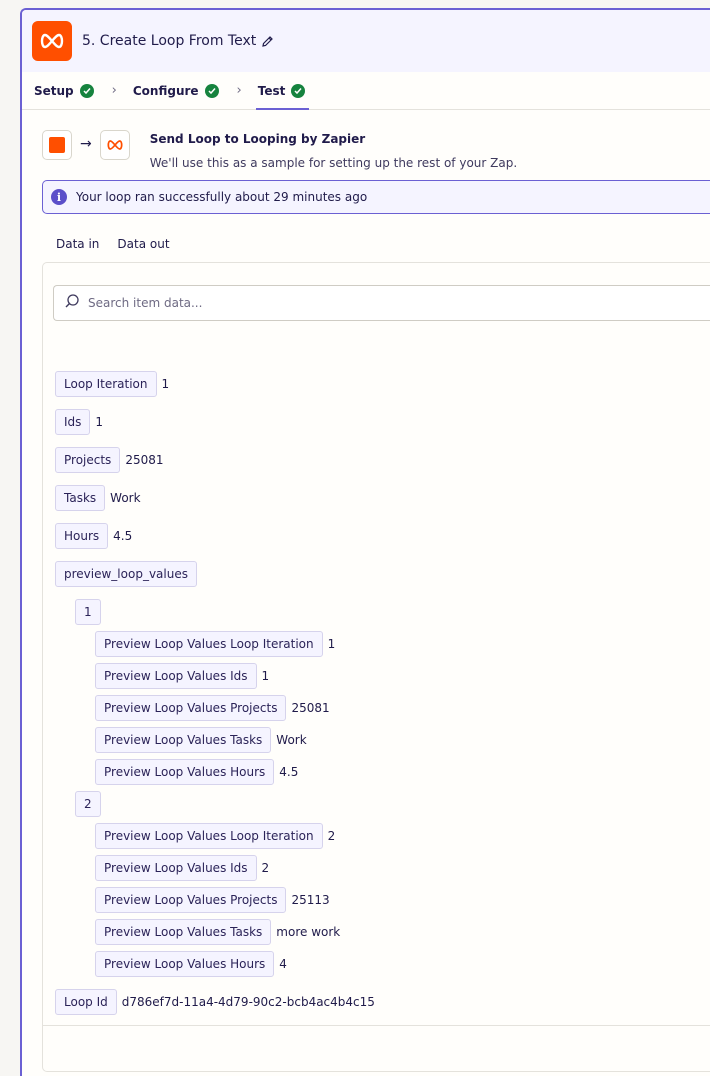 The height and width of the screenshot is (1076, 710). Describe the element at coordinates (366, 91) in the screenshot. I see `step-tabs: Setup › Configure › Test` at that location.